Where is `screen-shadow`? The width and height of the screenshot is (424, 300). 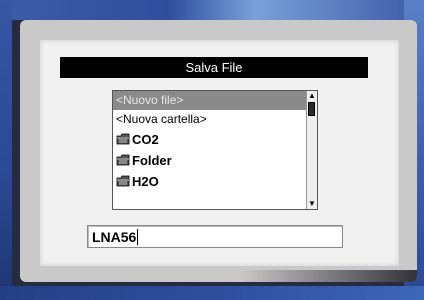 screen-shadow is located at coordinates (328, 276).